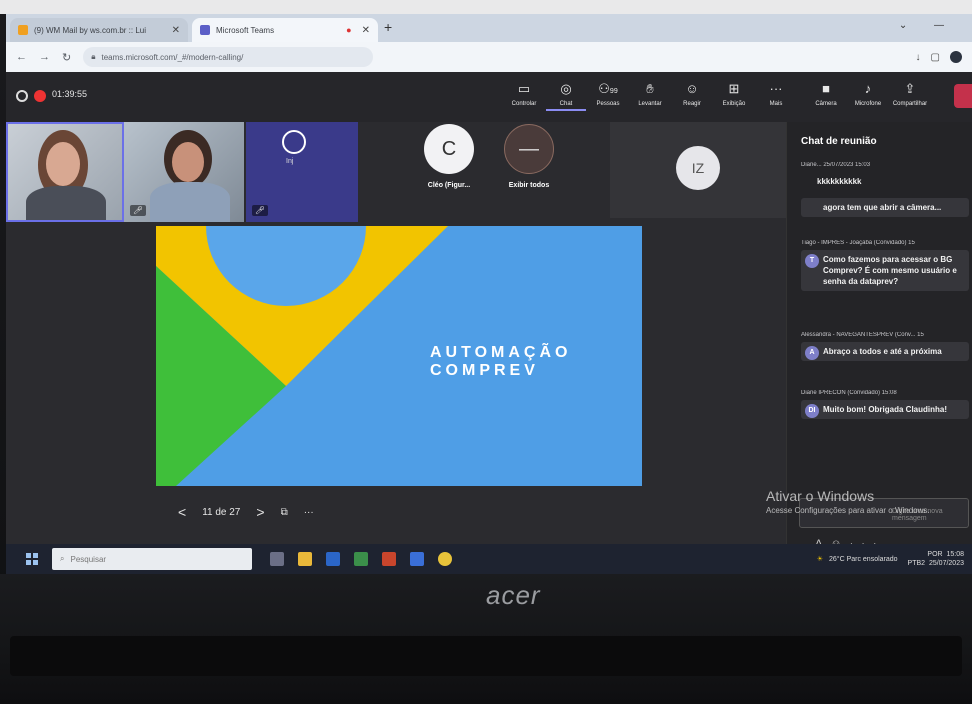 The width and height of the screenshot is (972, 704). What do you see at coordinates (260, 512) in the screenshot?
I see `next-slide-button: >` at bounding box center [260, 512].